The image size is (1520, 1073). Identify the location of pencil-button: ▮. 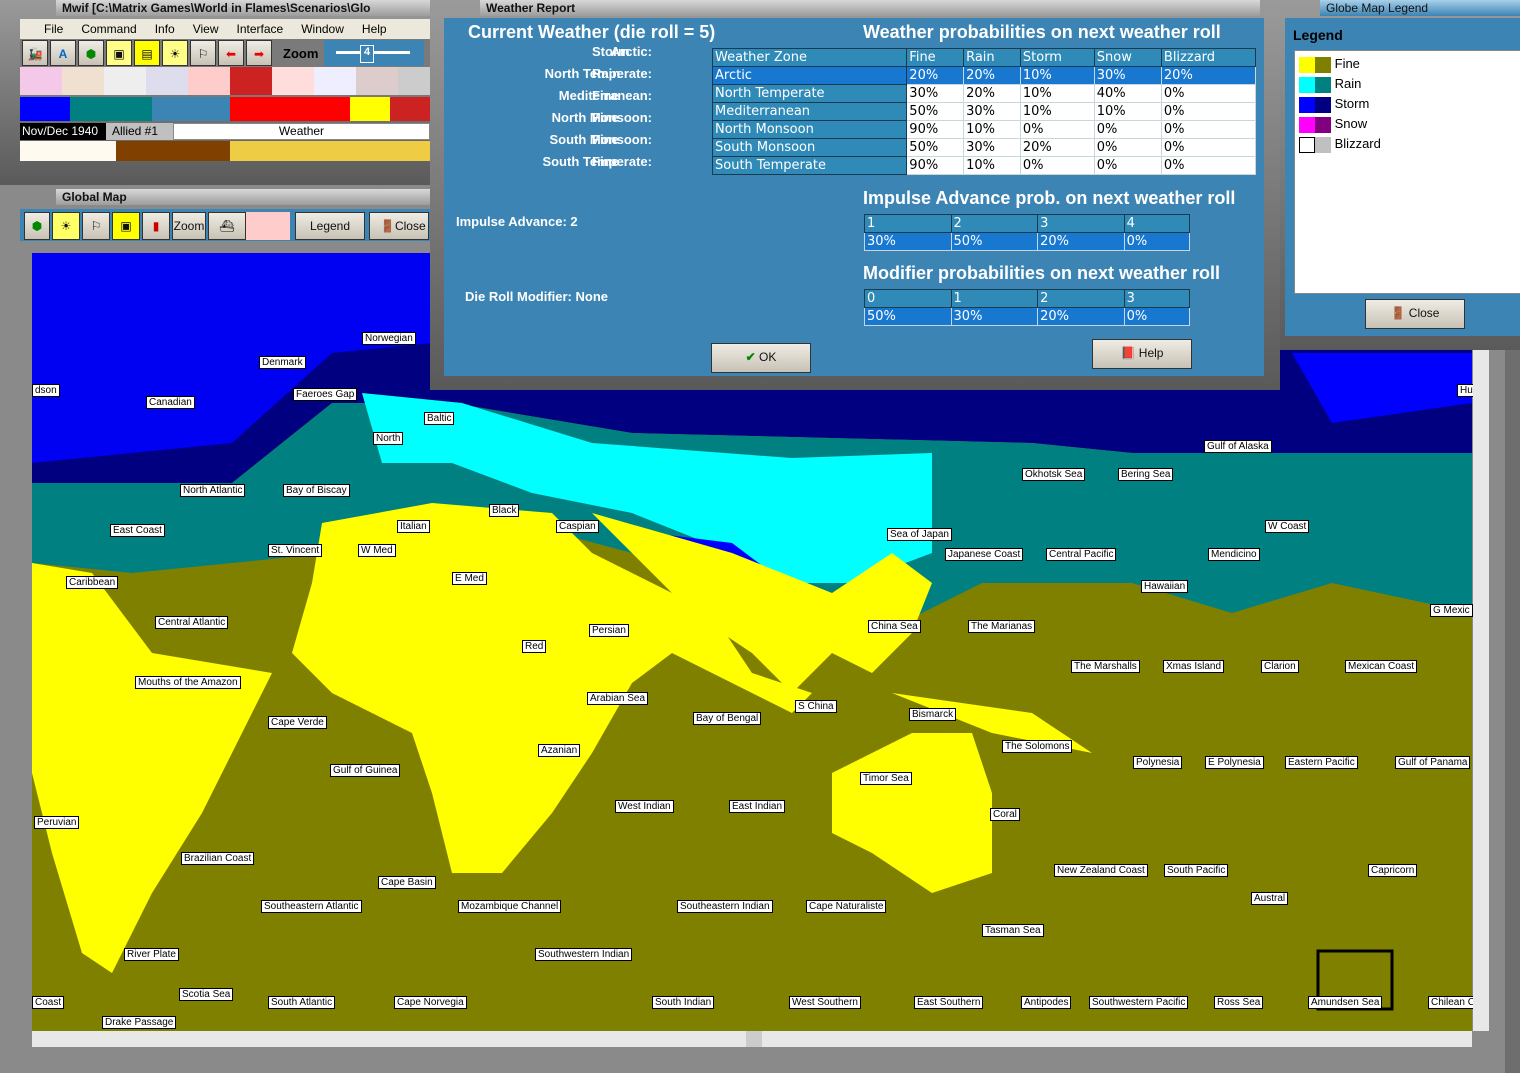
(156, 226).